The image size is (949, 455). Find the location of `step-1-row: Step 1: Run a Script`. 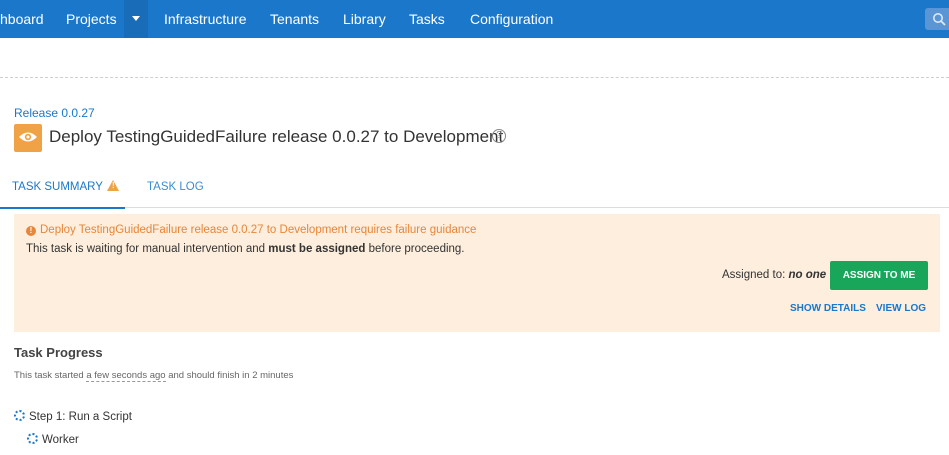

step-1-row: Step 1: Run a Script is located at coordinates (73, 416).